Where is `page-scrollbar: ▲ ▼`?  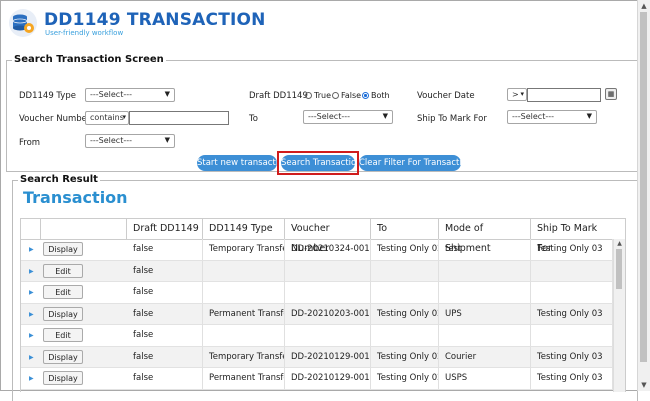 page-scrollbar: ▲ ▼ is located at coordinates (643, 195).